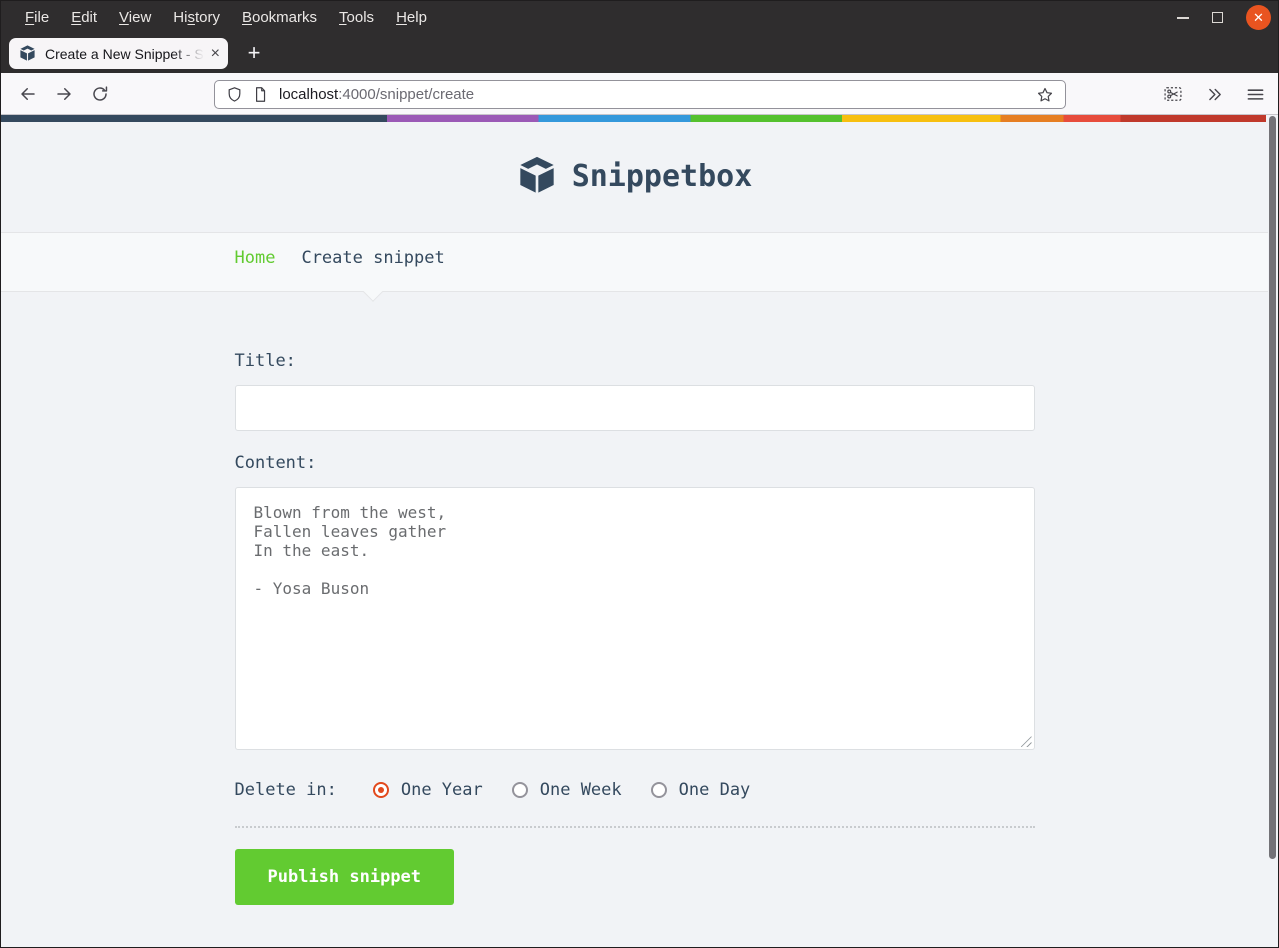 The image size is (1279, 948). What do you see at coordinates (135, 17) in the screenshot?
I see `menu-view: View` at bounding box center [135, 17].